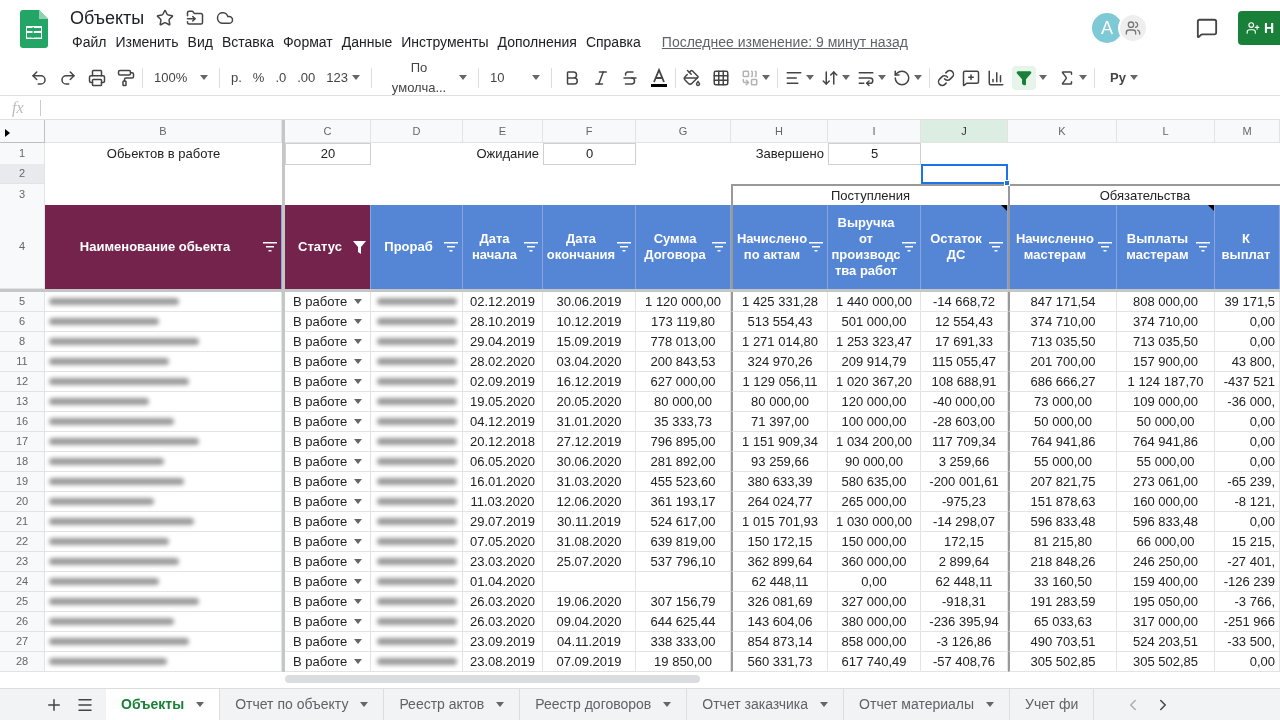 Image resolution: width=1280 pixels, height=720 pixels. Describe the element at coordinates (22, 662) in the screenshot. I see `row-number: 28` at that location.